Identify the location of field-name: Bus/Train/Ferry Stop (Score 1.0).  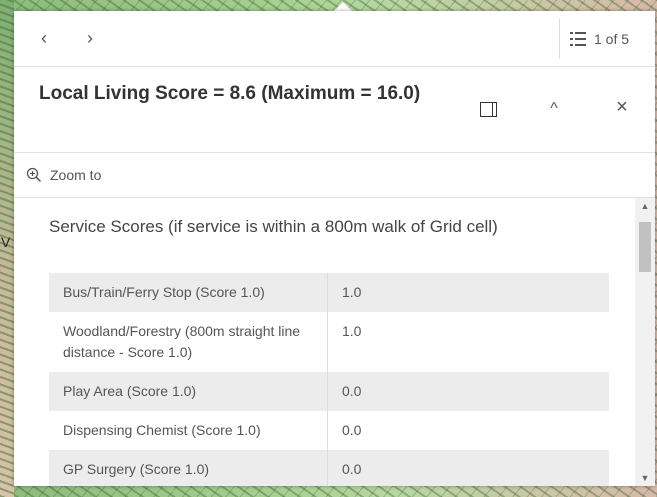
(188, 292).